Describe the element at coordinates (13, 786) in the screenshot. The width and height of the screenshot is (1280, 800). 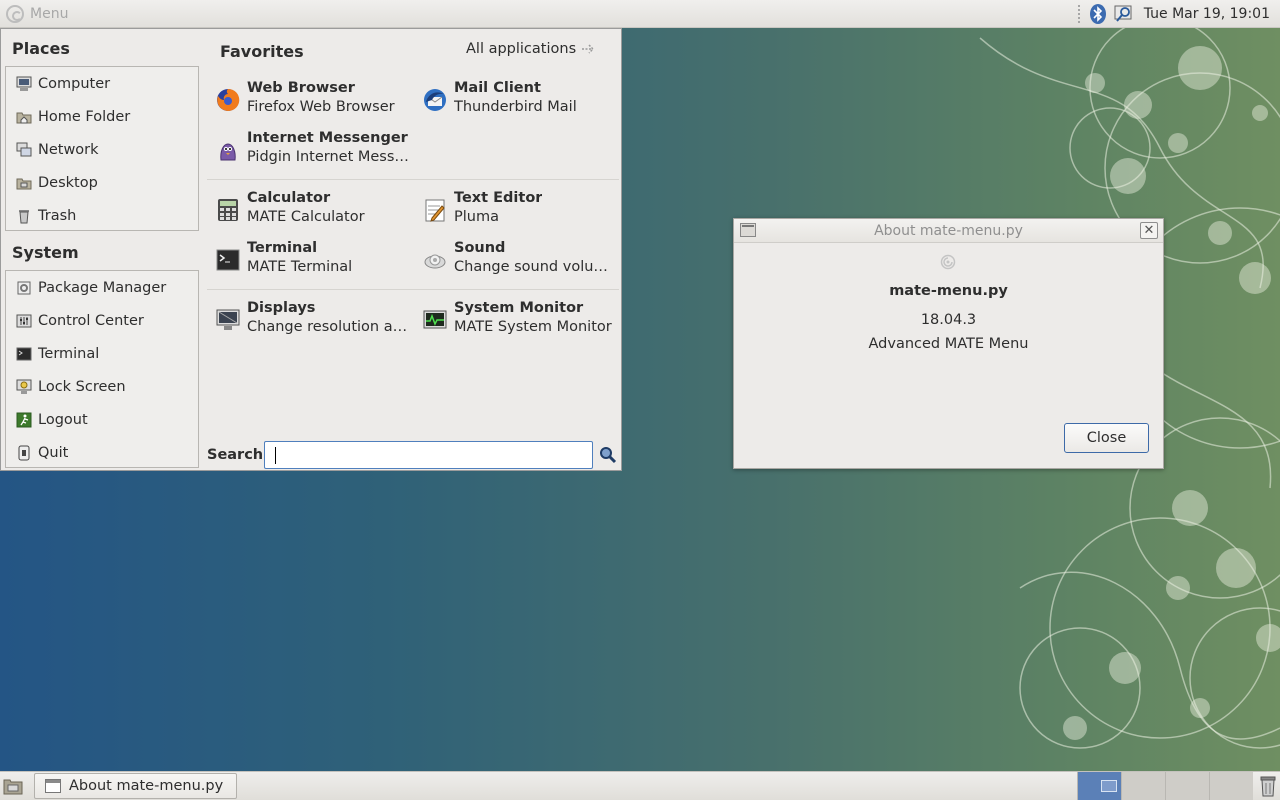
I see `show-desktop-icon` at that location.